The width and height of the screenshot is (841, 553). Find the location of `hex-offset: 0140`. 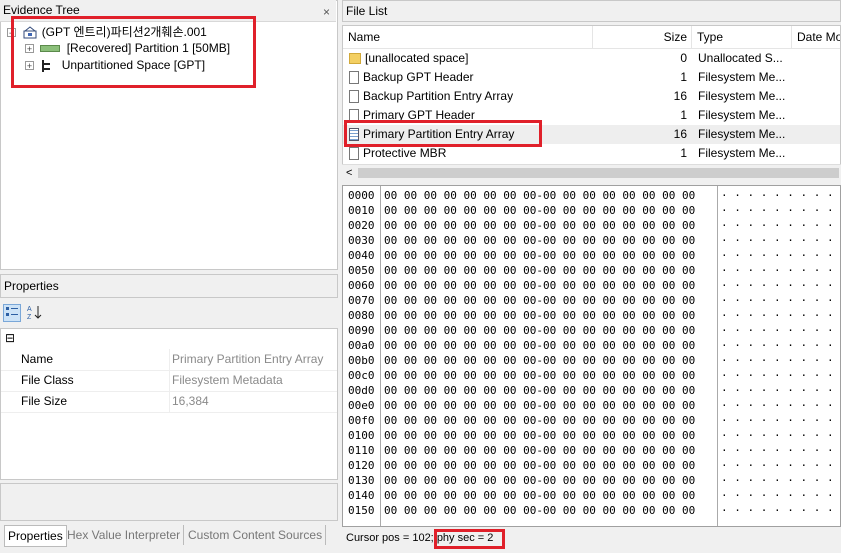

hex-offset: 0140 is located at coordinates (361, 495).